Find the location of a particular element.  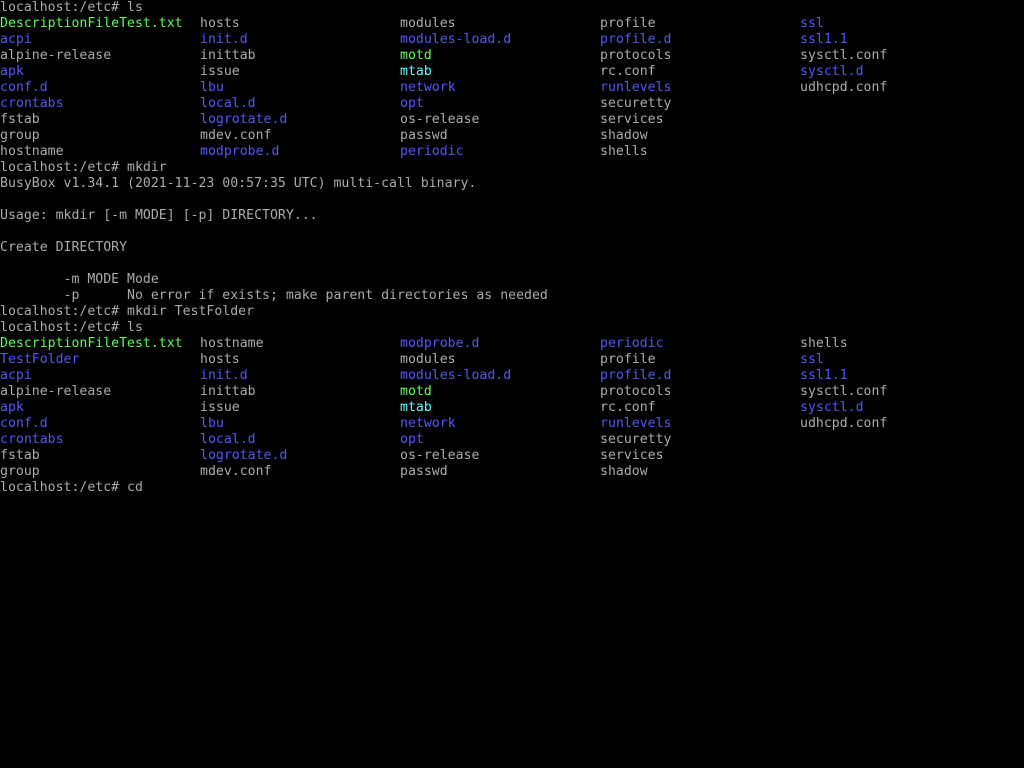

text-cursor is located at coordinates (147, 488).